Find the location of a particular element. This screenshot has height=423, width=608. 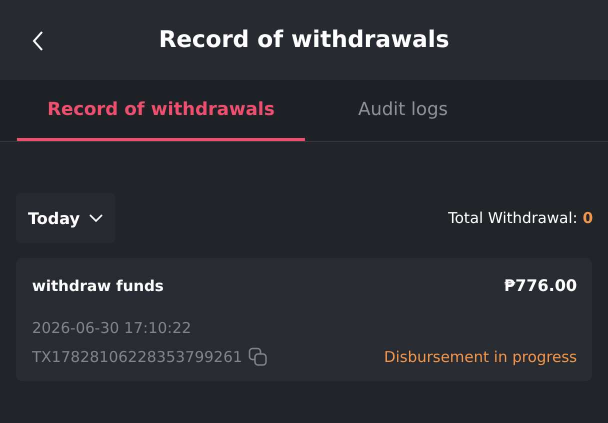

date-filter-dropdown: Today is located at coordinates (65, 218).